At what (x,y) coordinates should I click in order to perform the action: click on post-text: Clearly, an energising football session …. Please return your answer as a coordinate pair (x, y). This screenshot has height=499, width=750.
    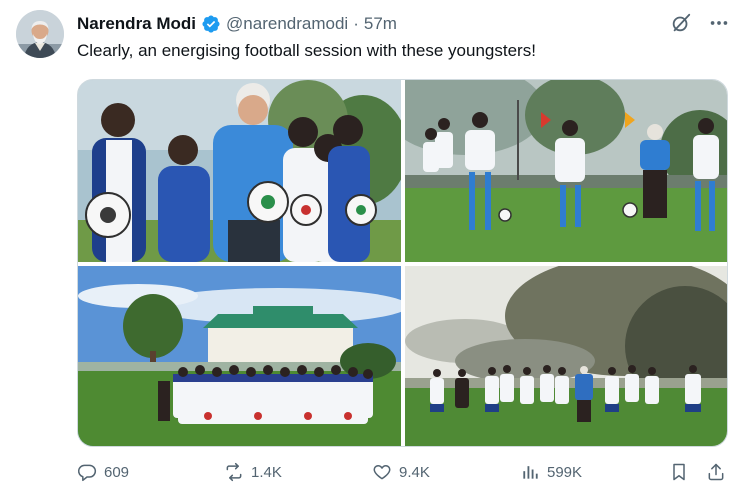
    Looking at the image, I should click on (306, 50).